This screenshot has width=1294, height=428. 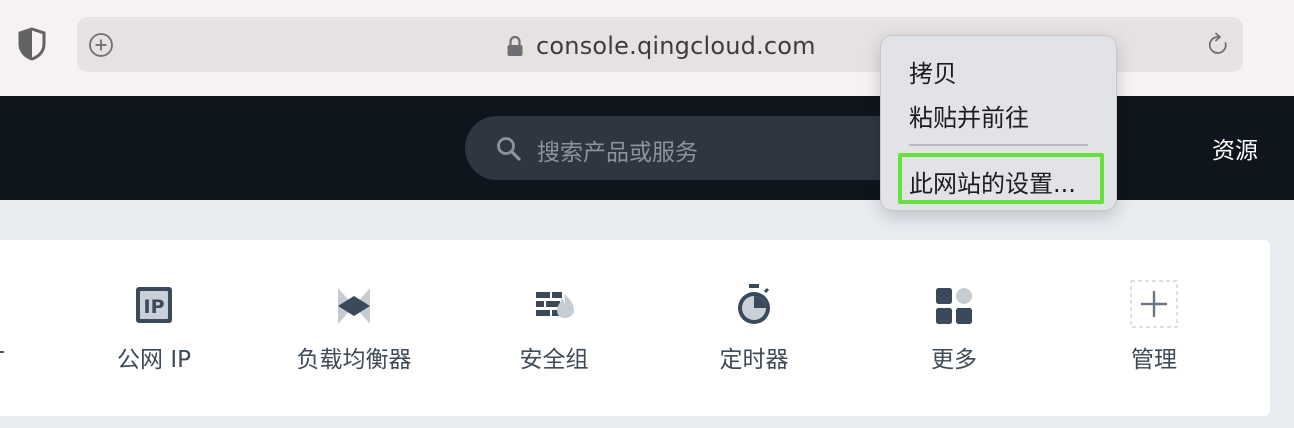 I want to click on shield-icon, so click(x=32, y=44).